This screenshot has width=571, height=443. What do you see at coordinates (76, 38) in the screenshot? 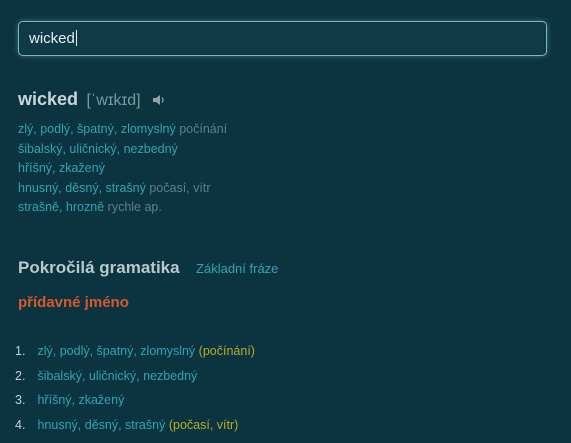
I see `text-caret` at bounding box center [76, 38].